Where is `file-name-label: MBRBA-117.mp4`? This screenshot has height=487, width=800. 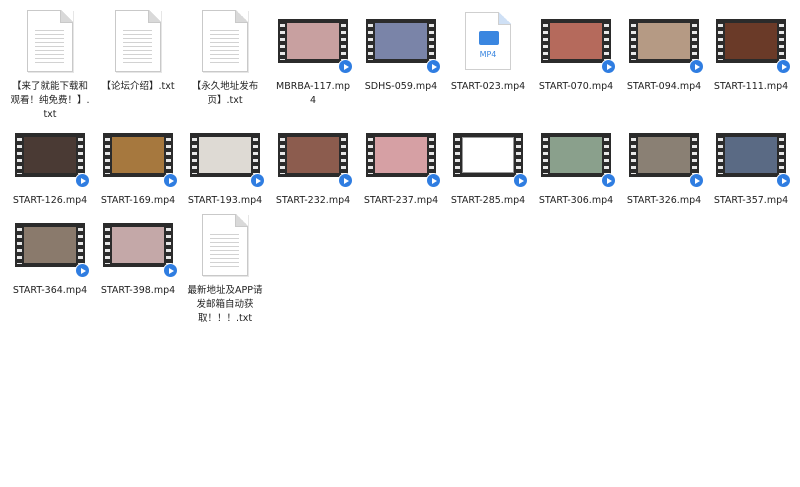
file-name-label: MBRBA-117.mp4 is located at coordinates (313, 93).